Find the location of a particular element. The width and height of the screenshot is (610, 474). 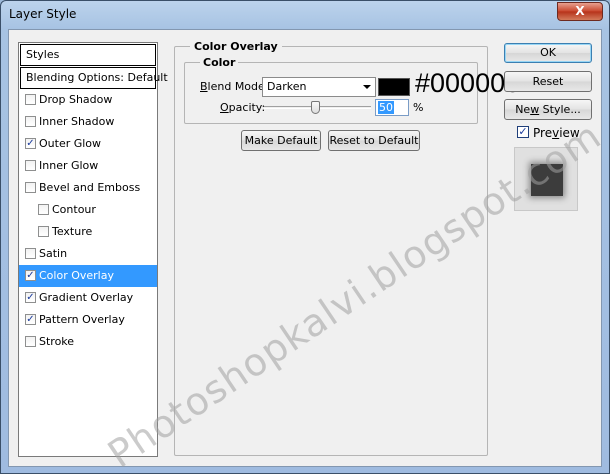

opacity-label: Opacity: is located at coordinates (242, 107).